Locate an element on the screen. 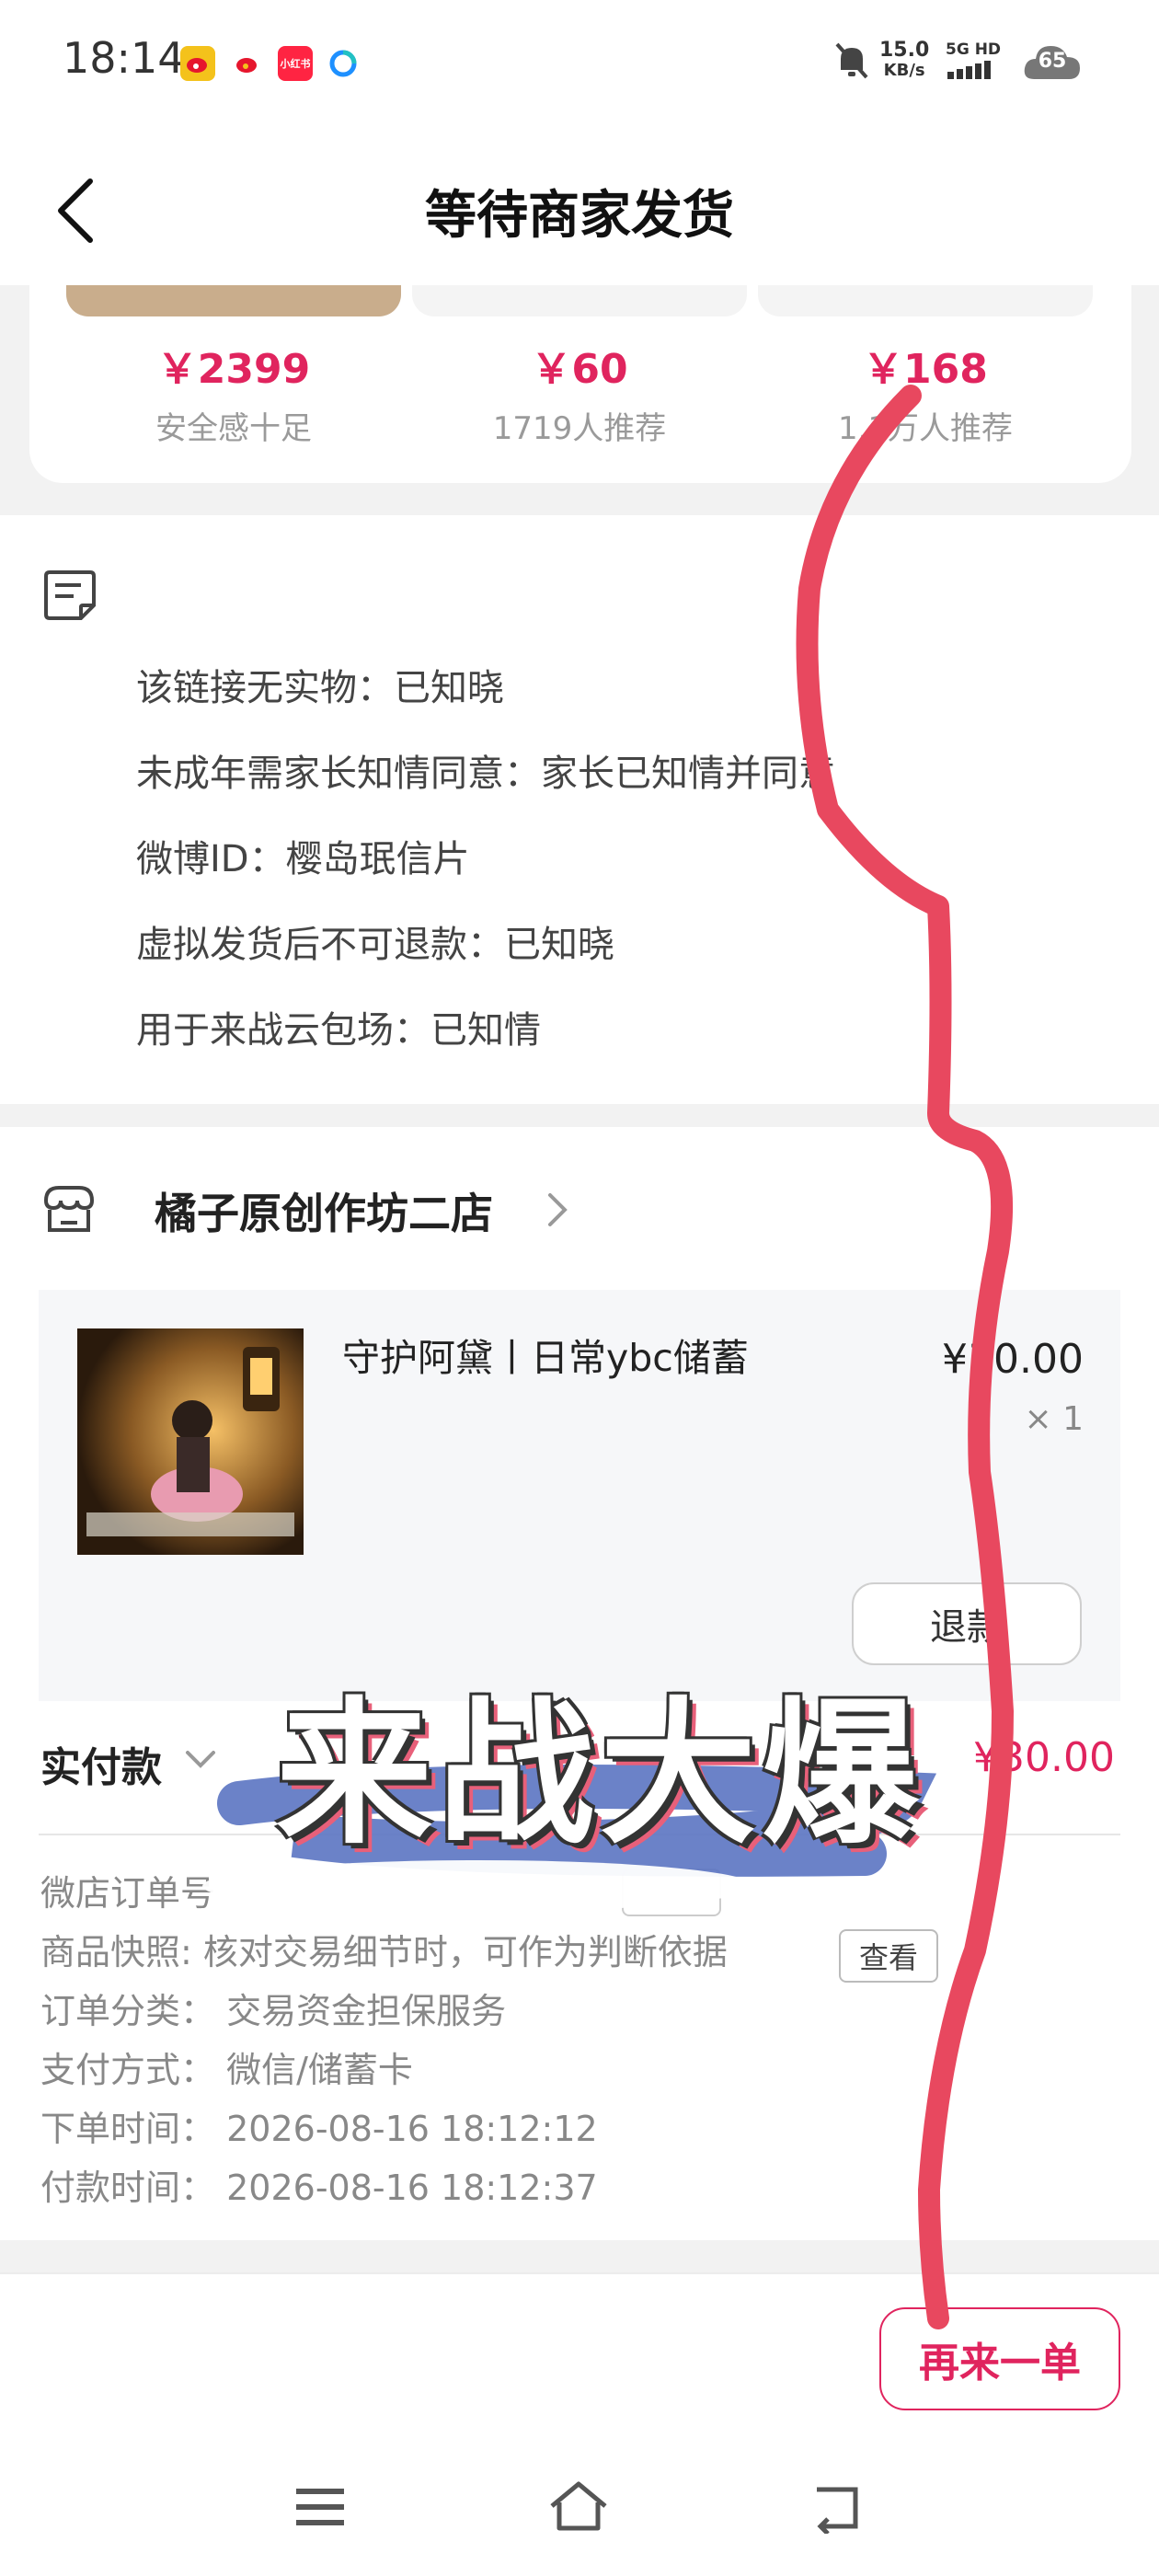 The height and width of the screenshot is (2576, 1159). battery-icon: 65 is located at coordinates (1052, 62).